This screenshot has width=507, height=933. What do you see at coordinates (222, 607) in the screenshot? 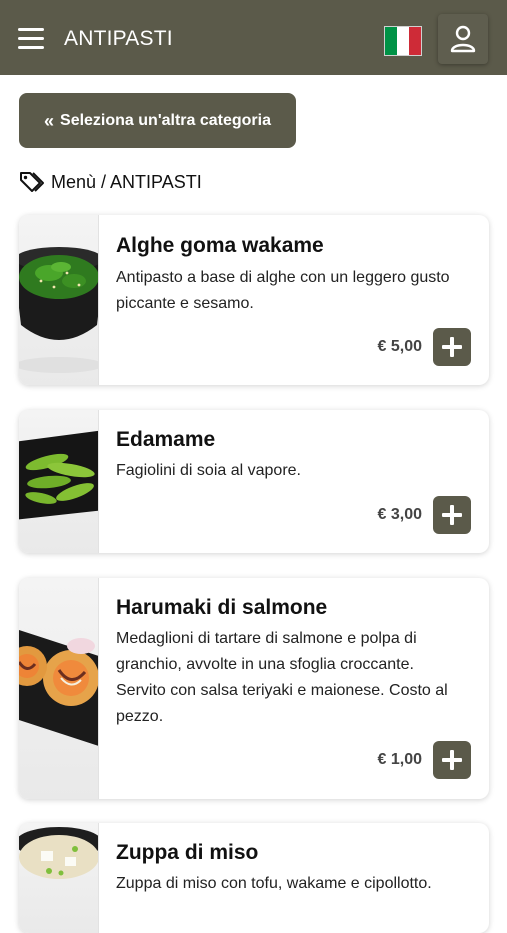
I see `product-name: Harumaki di salmone` at bounding box center [222, 607].